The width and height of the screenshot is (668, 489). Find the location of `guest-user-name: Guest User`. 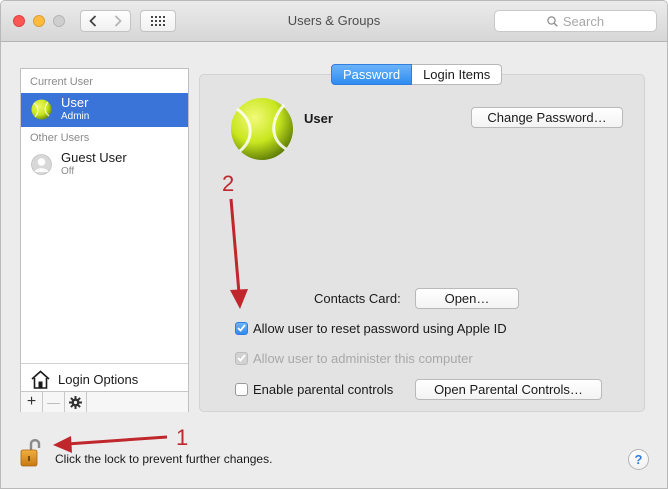

guest-user-name: Guest User is located at coordinates (94, 157).